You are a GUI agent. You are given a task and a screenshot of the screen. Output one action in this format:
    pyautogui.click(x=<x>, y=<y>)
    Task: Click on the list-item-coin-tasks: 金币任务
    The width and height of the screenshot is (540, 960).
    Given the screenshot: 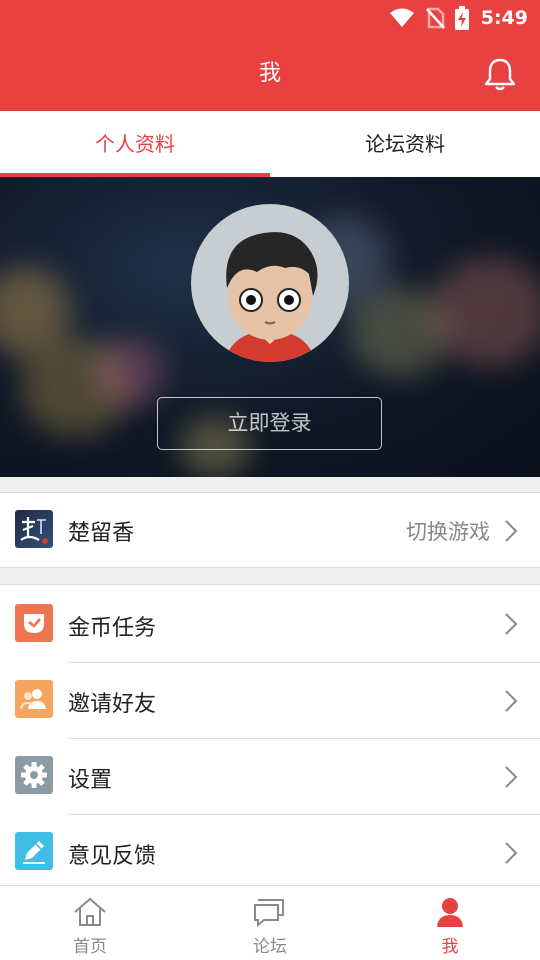 What is the action you would take?
    pyautogui.click(x=270, y=623)
    